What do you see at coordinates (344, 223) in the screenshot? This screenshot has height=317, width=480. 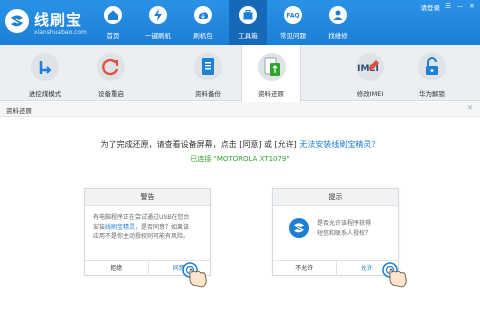 I see `message-line: 是否允许该程序获得` at bounding box center [344, 223].